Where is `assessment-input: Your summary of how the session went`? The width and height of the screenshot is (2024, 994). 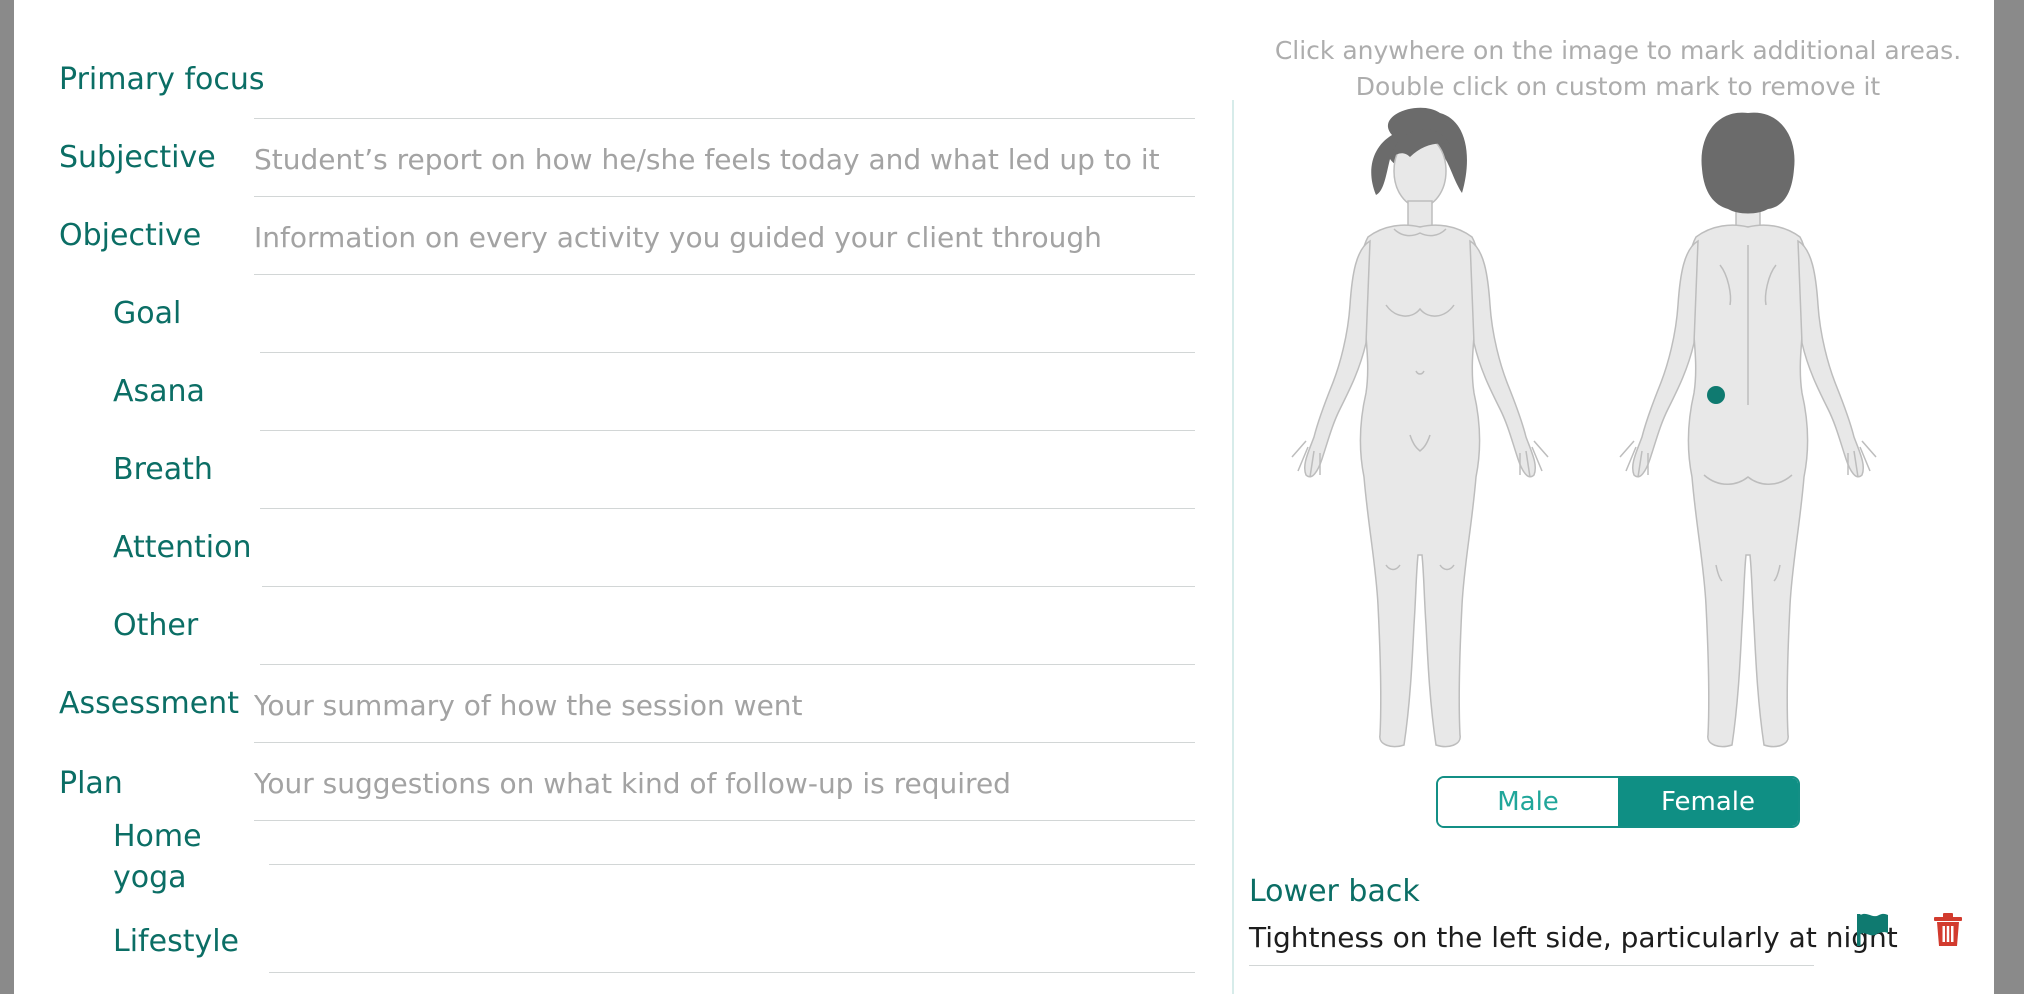
assessment-input: Your summary of how the session went is located at coordinates (724, 705).